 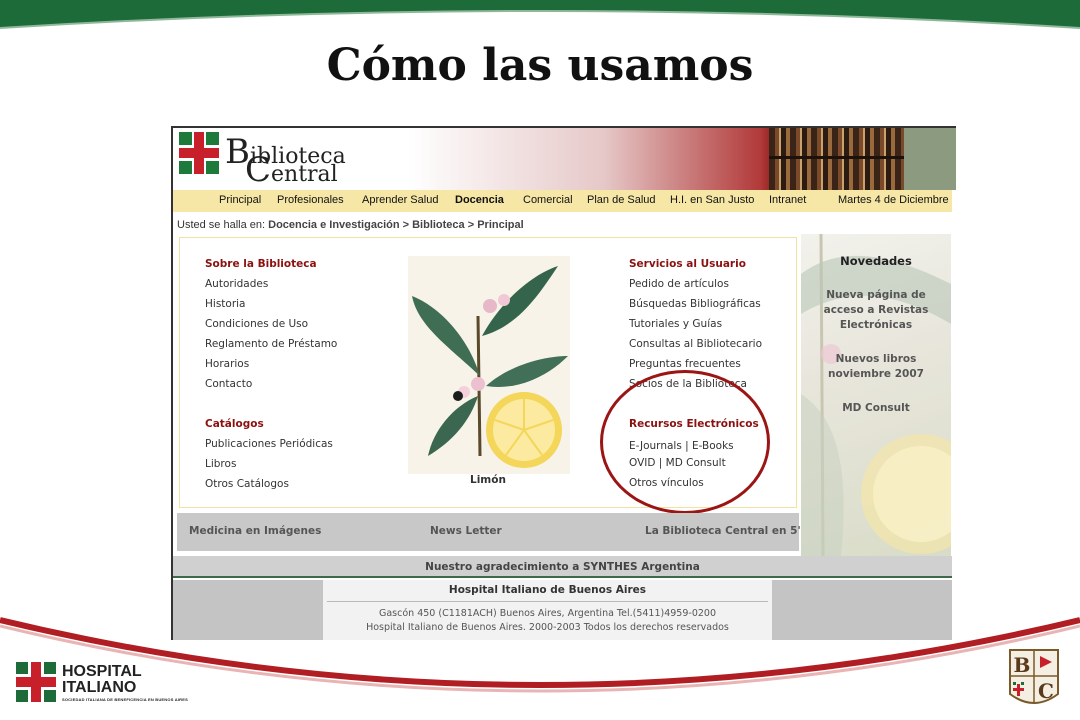 What do you see at coordinates (310, 200) in the screenshot?
I see `nav-profesionales: Profesionales` at bounding box center [310, 200].